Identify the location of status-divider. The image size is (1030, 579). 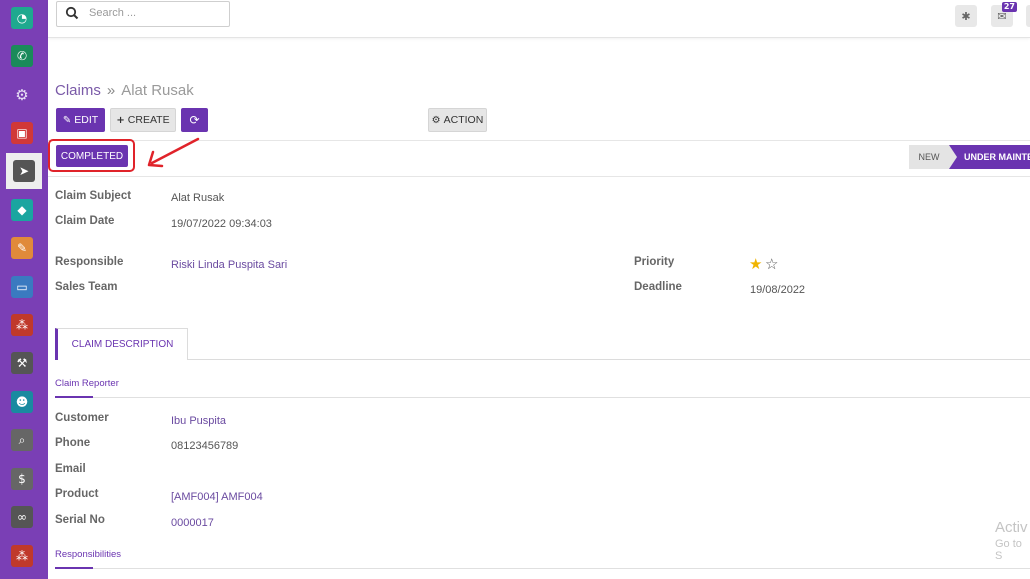
(539, 176).